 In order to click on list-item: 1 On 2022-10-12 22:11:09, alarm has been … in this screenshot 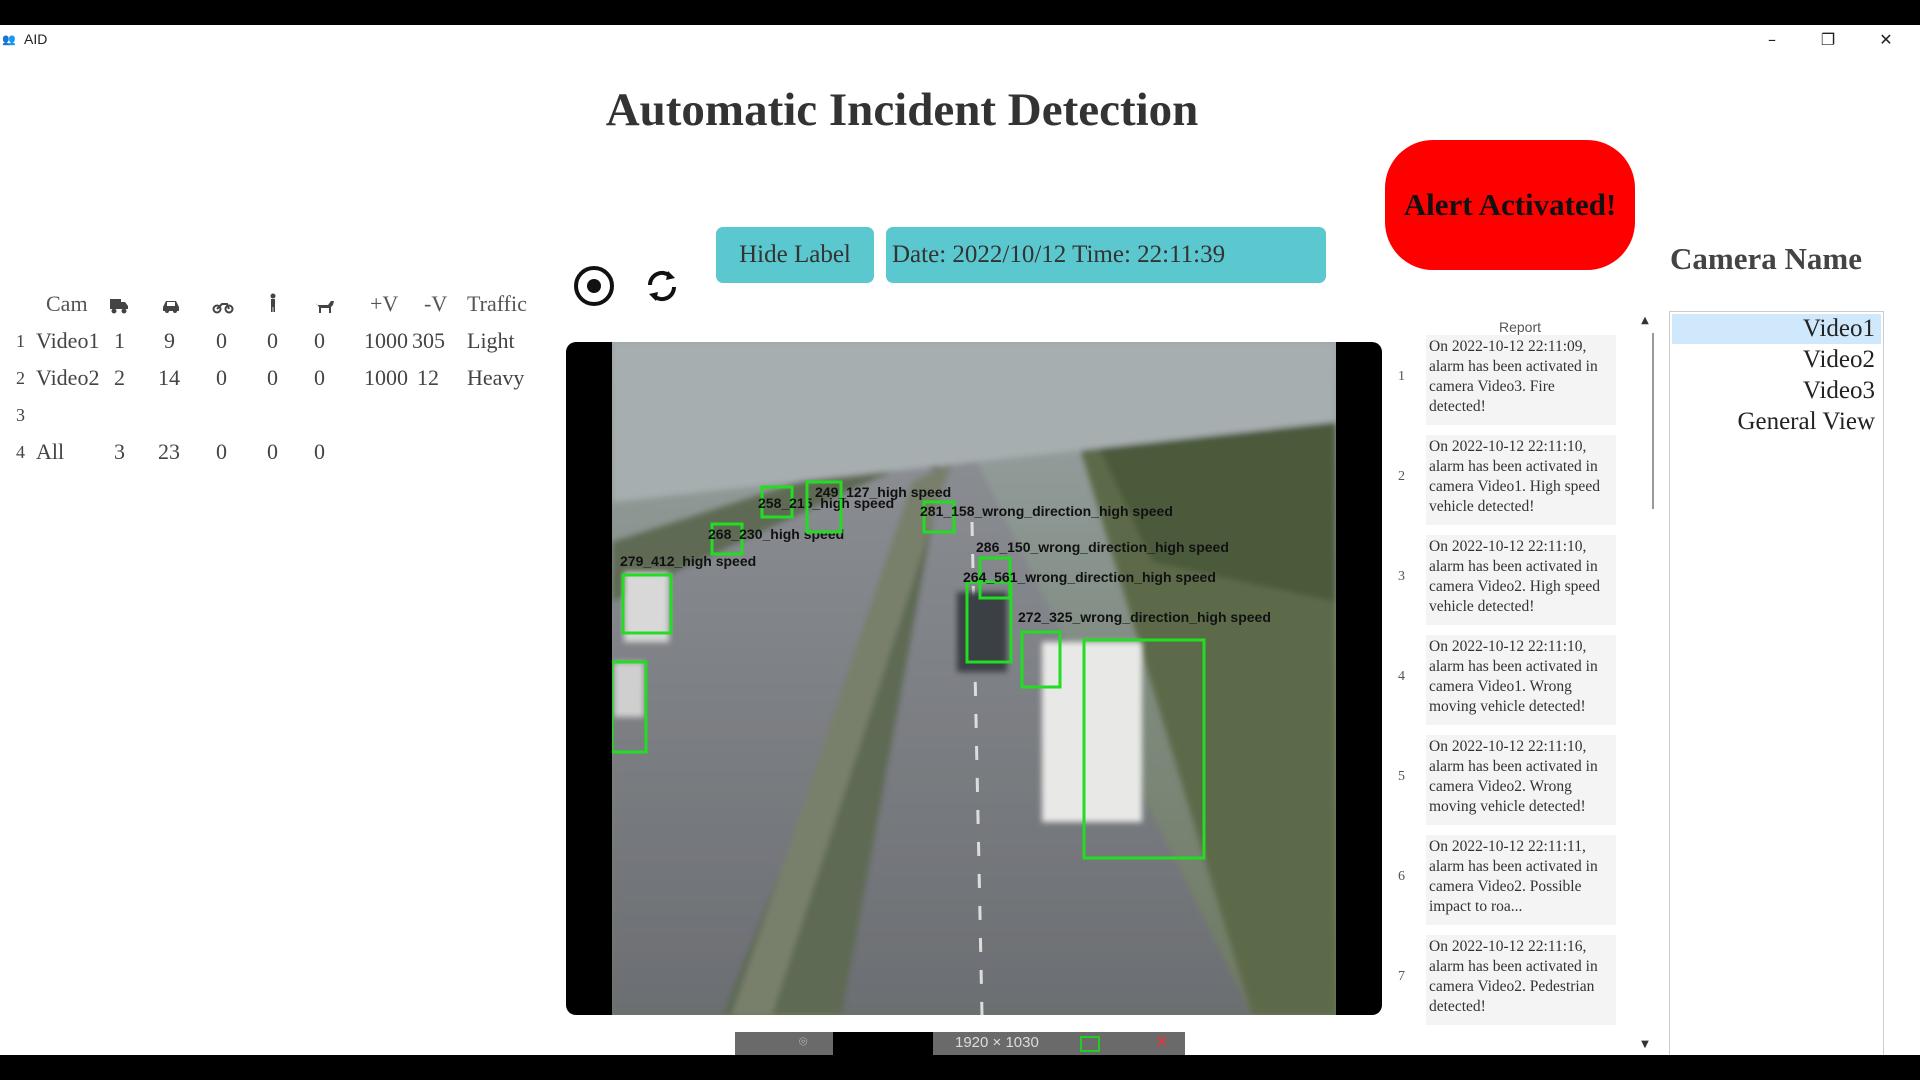, I will do `click(1505, 379)`.